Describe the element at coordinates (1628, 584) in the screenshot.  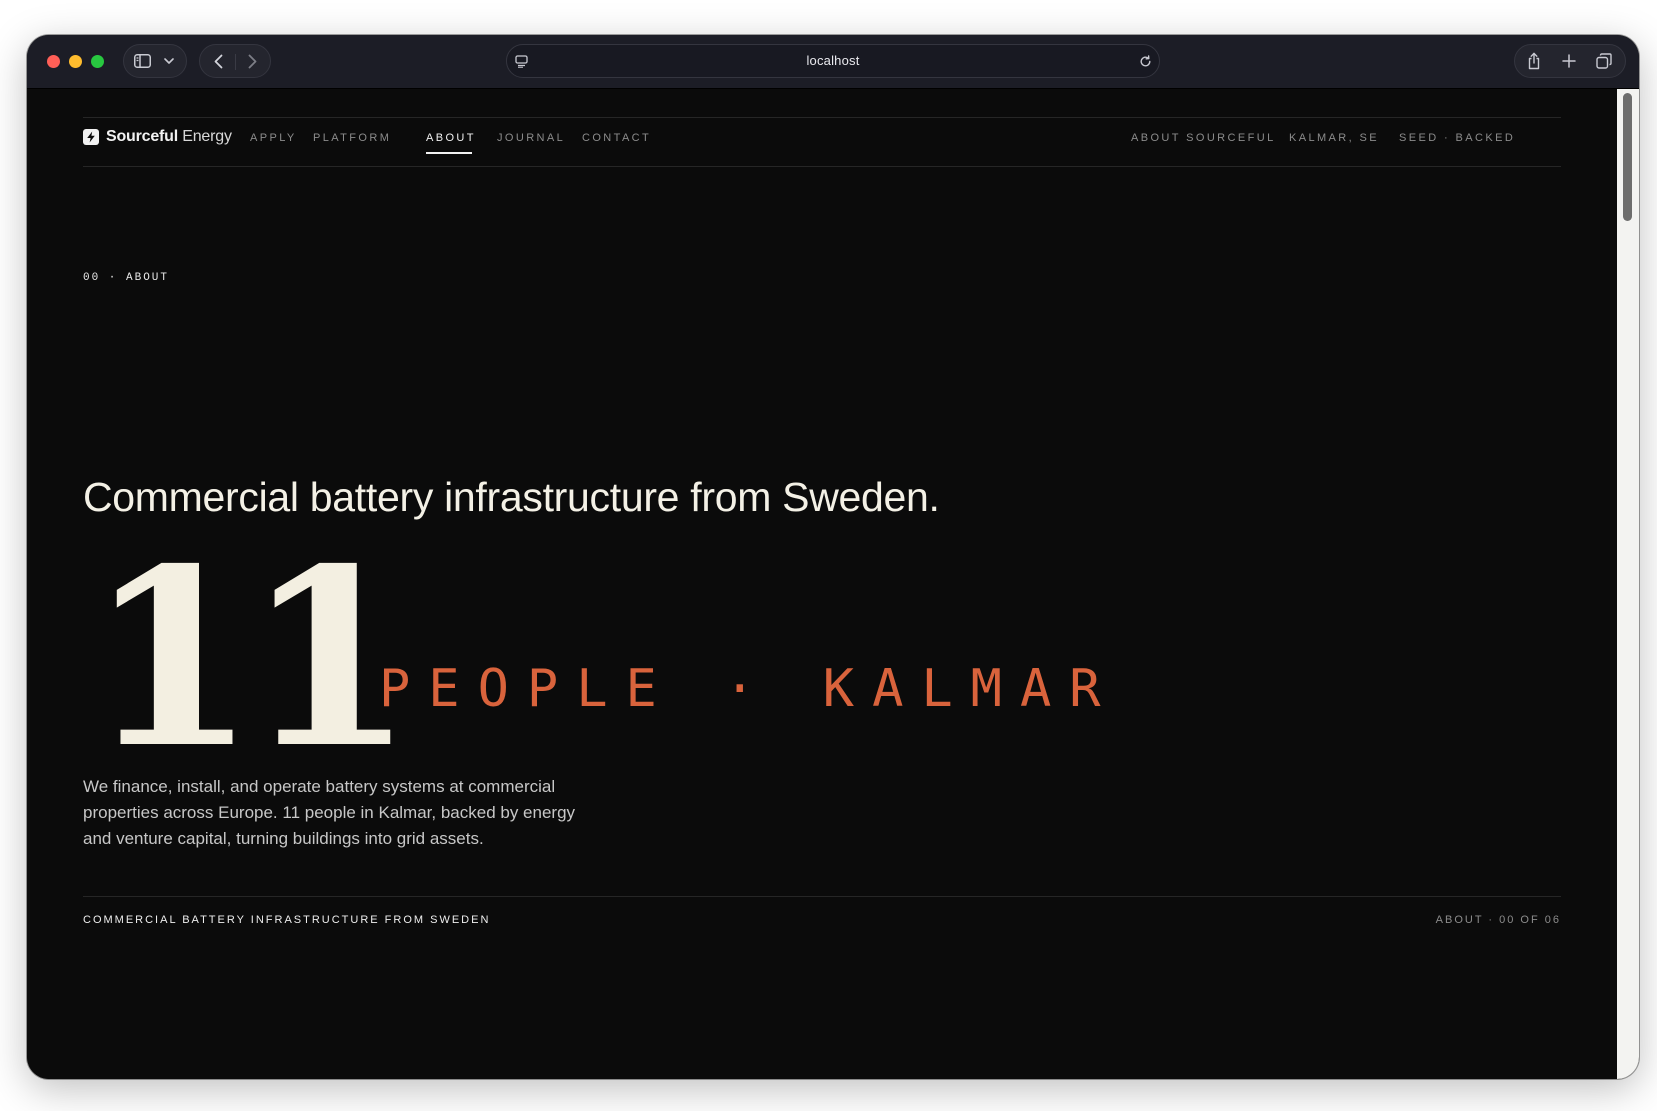
I see `scrollbar` at that location.